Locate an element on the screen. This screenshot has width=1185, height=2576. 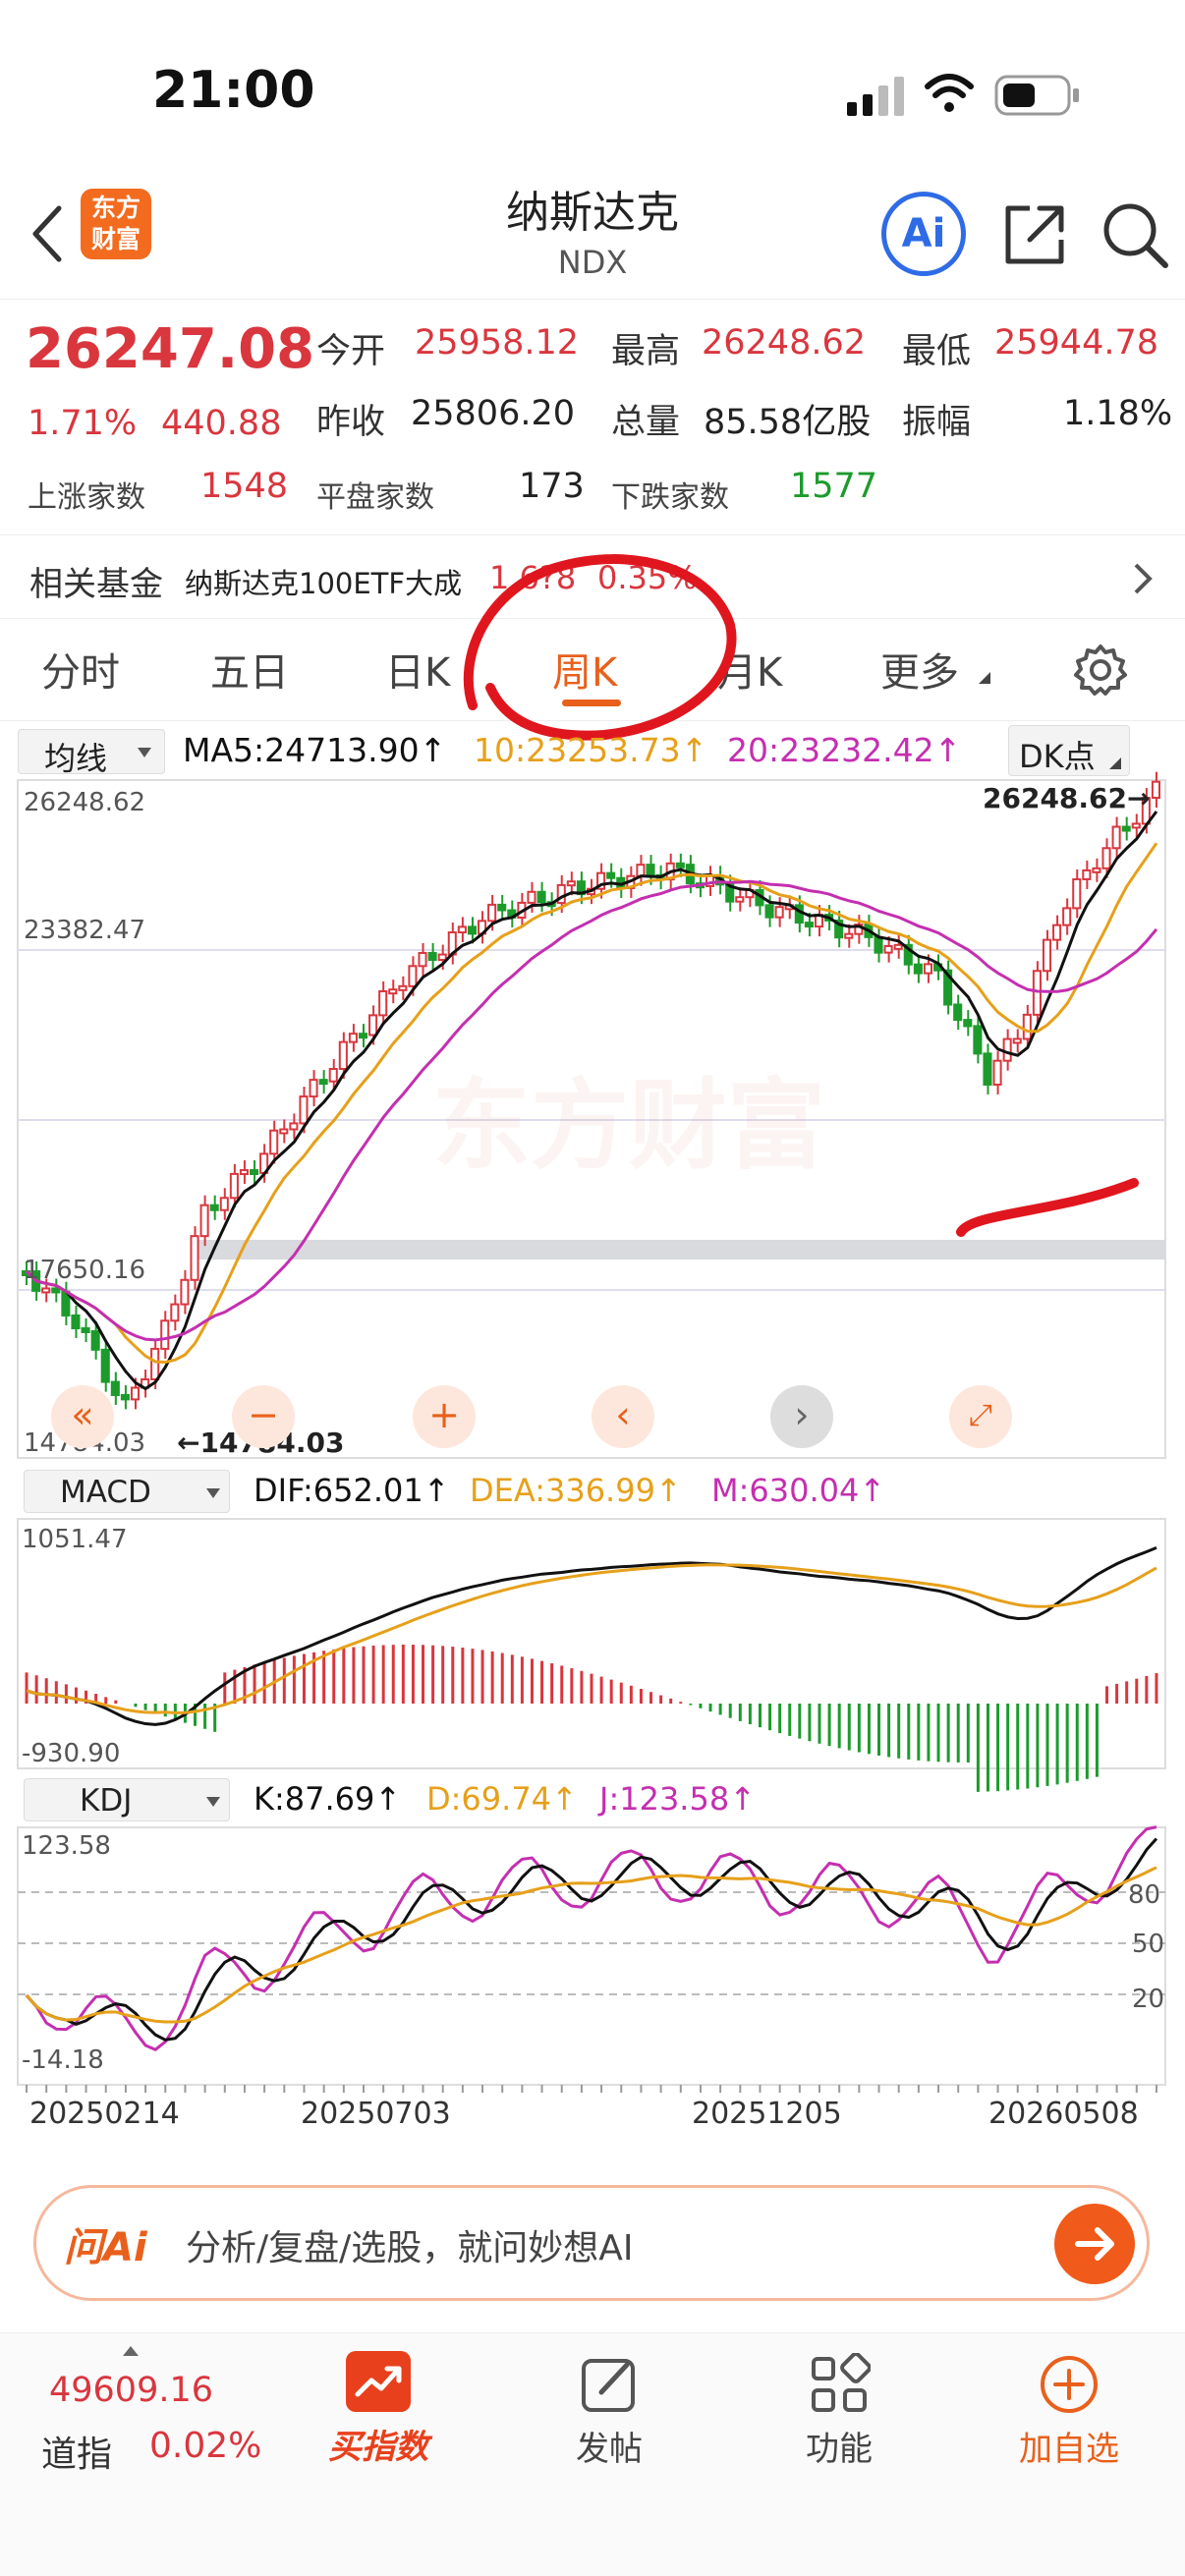
y-label-top: 26248.62 is located at coordinates (85, 802).